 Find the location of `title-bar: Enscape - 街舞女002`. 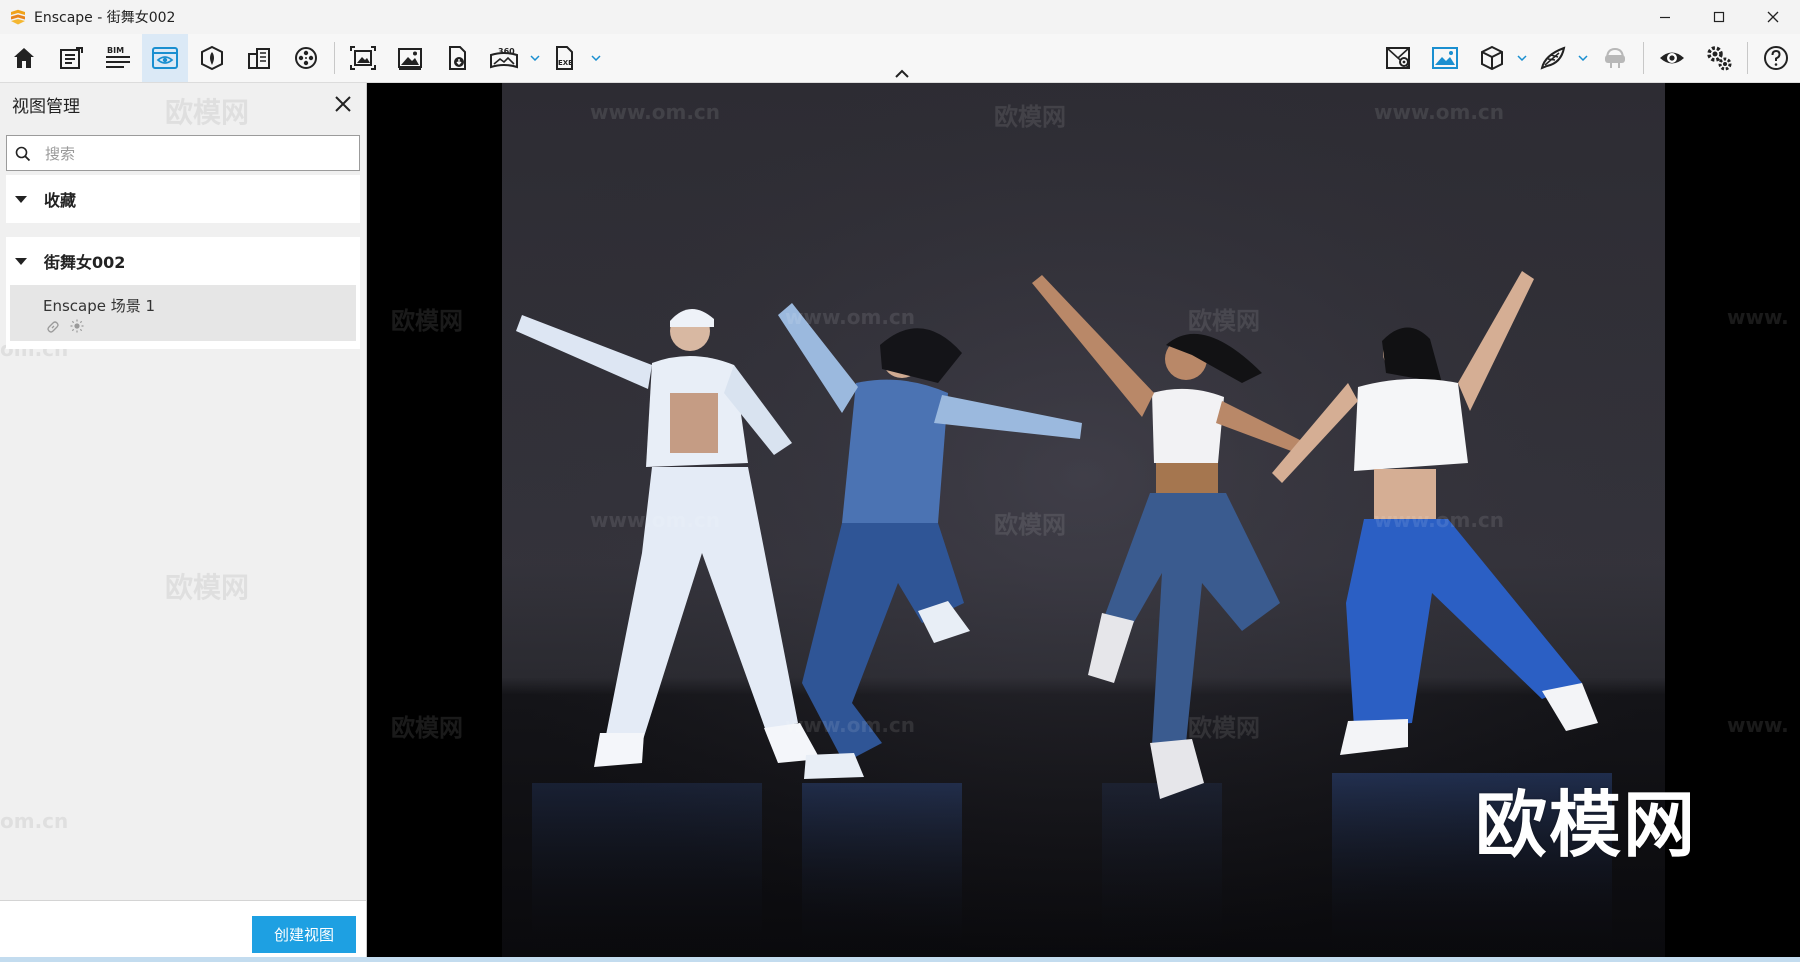

title-bar: Enscape - 街舞女002 is located at coordinates (900, 17).